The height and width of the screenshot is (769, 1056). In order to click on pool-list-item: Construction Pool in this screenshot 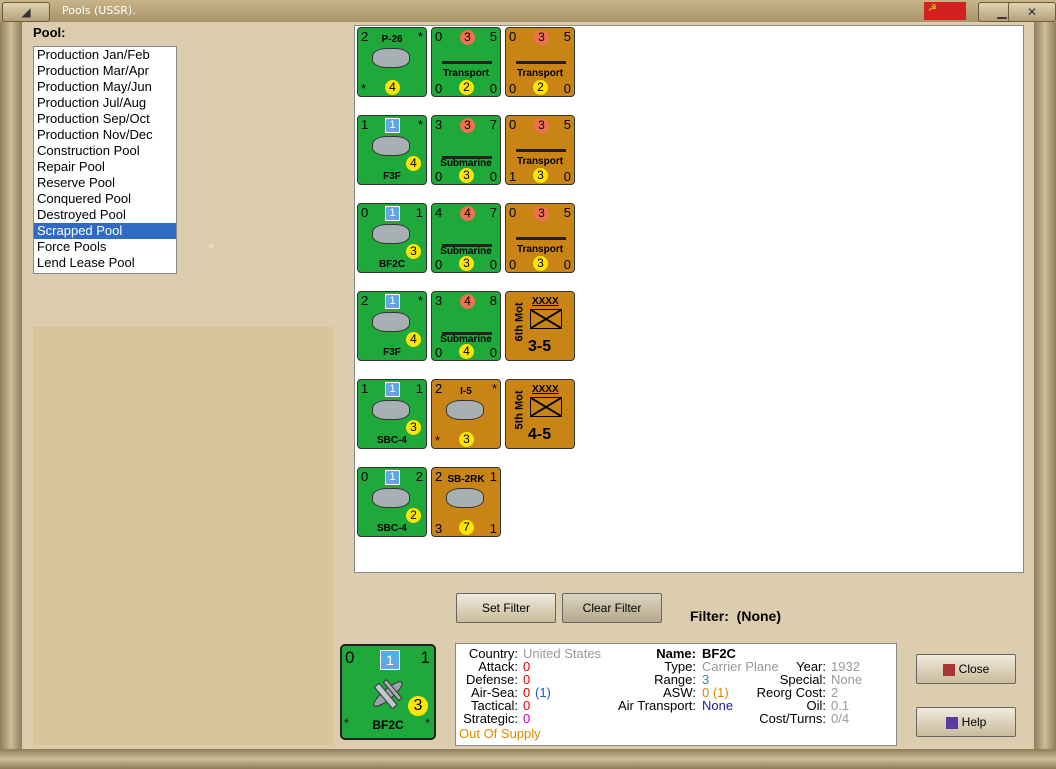, I will do `click(105, 151)`.